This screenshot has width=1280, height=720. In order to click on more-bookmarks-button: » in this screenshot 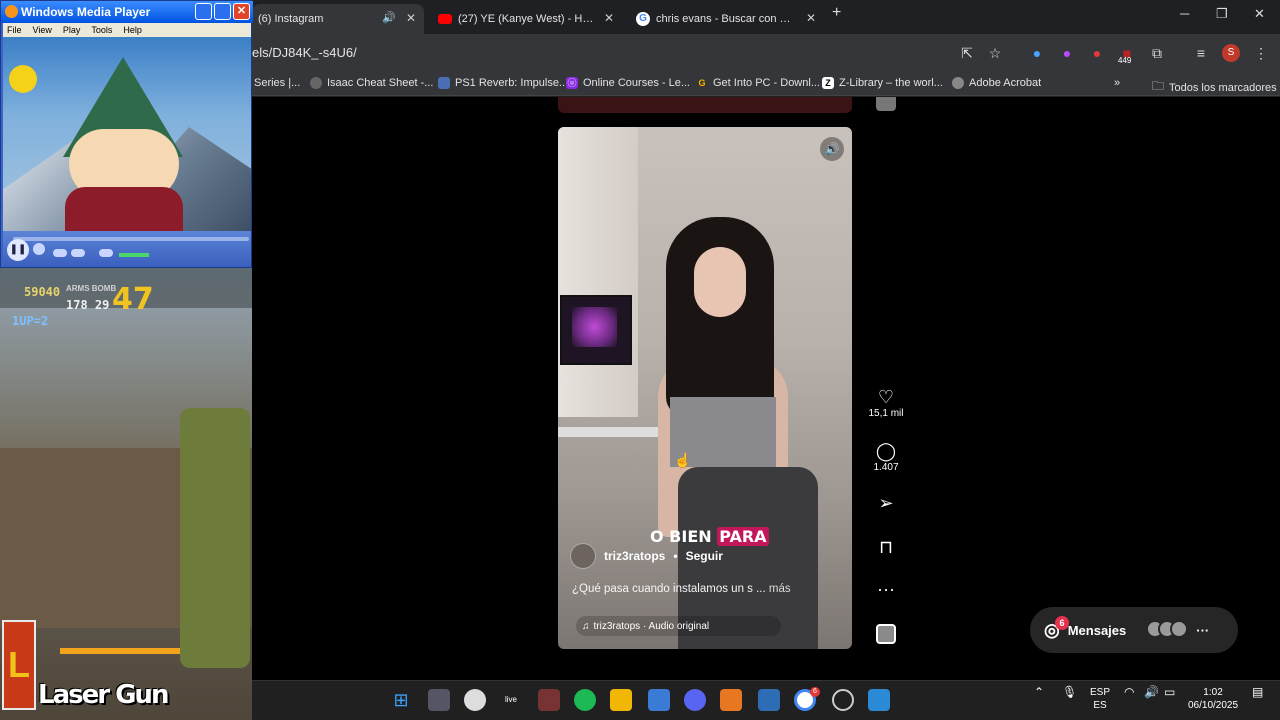, I will do `click(1117, 83)`.